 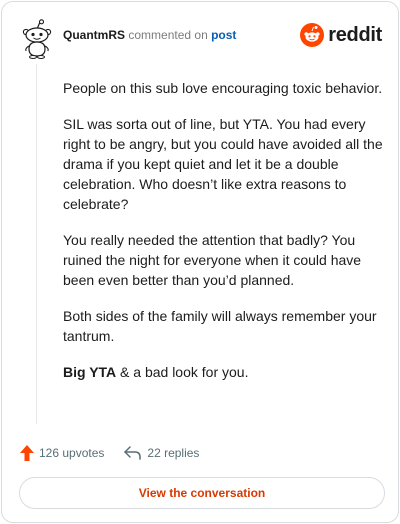 I want to click on upvote-count: 126 upvotes, so click(x=62, y=453).